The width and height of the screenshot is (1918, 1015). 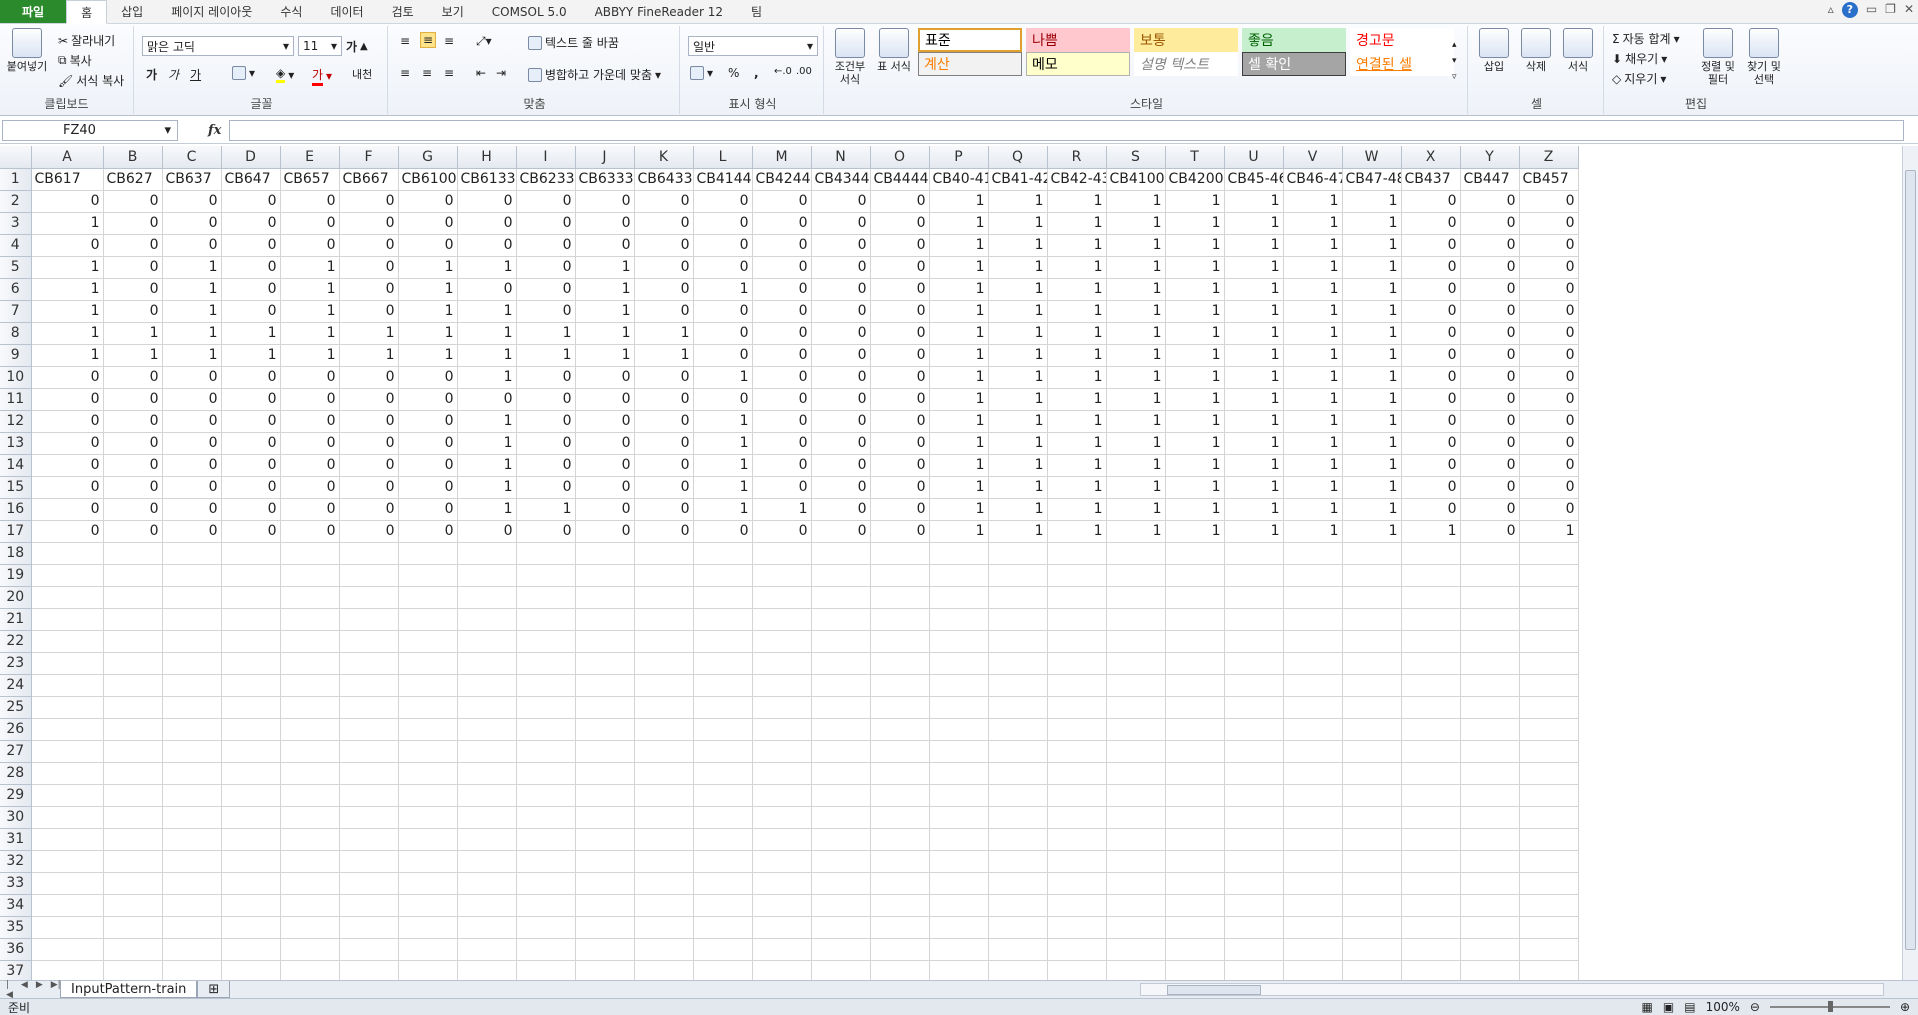 I want to click on decrease-decimal-icon: .00, so click(x=804, y=71).